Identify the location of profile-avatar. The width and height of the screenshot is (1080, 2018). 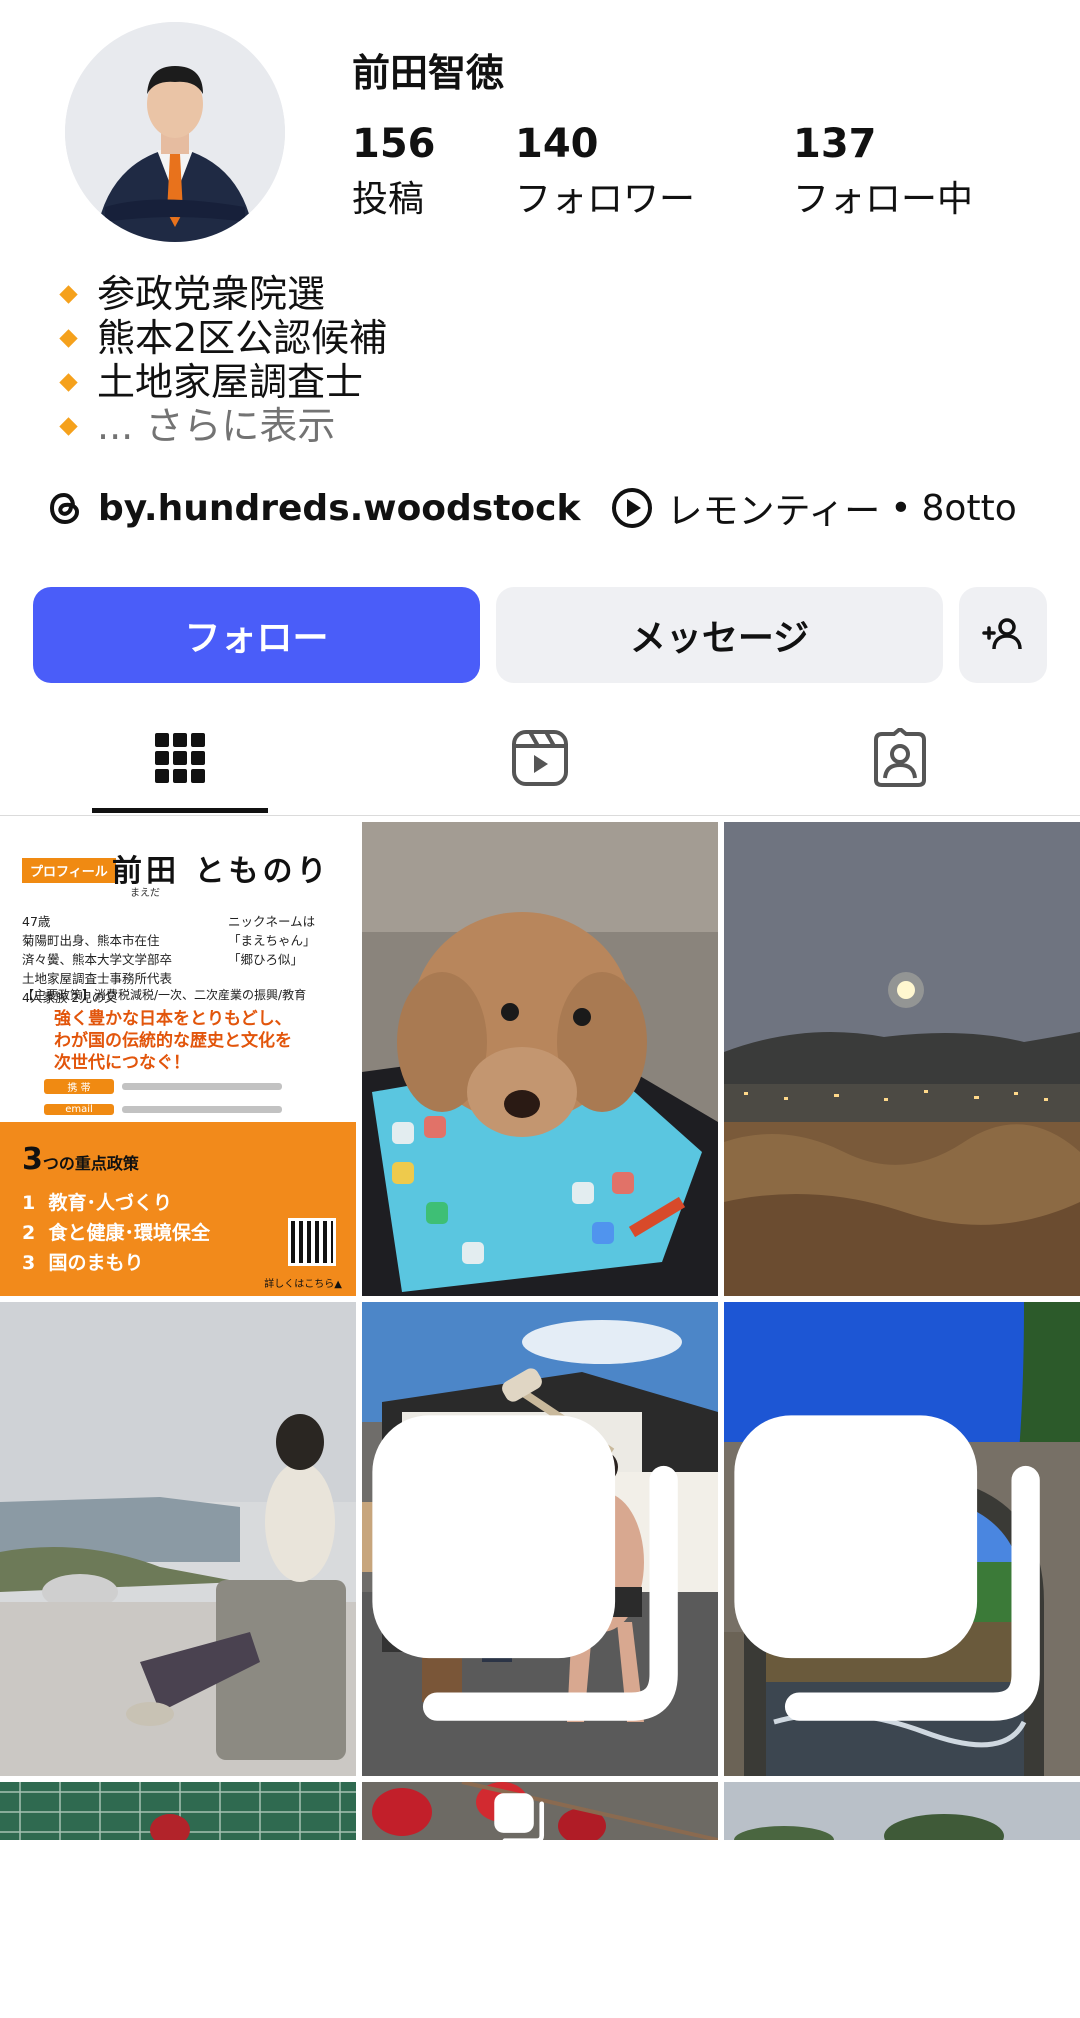
(175, 132).